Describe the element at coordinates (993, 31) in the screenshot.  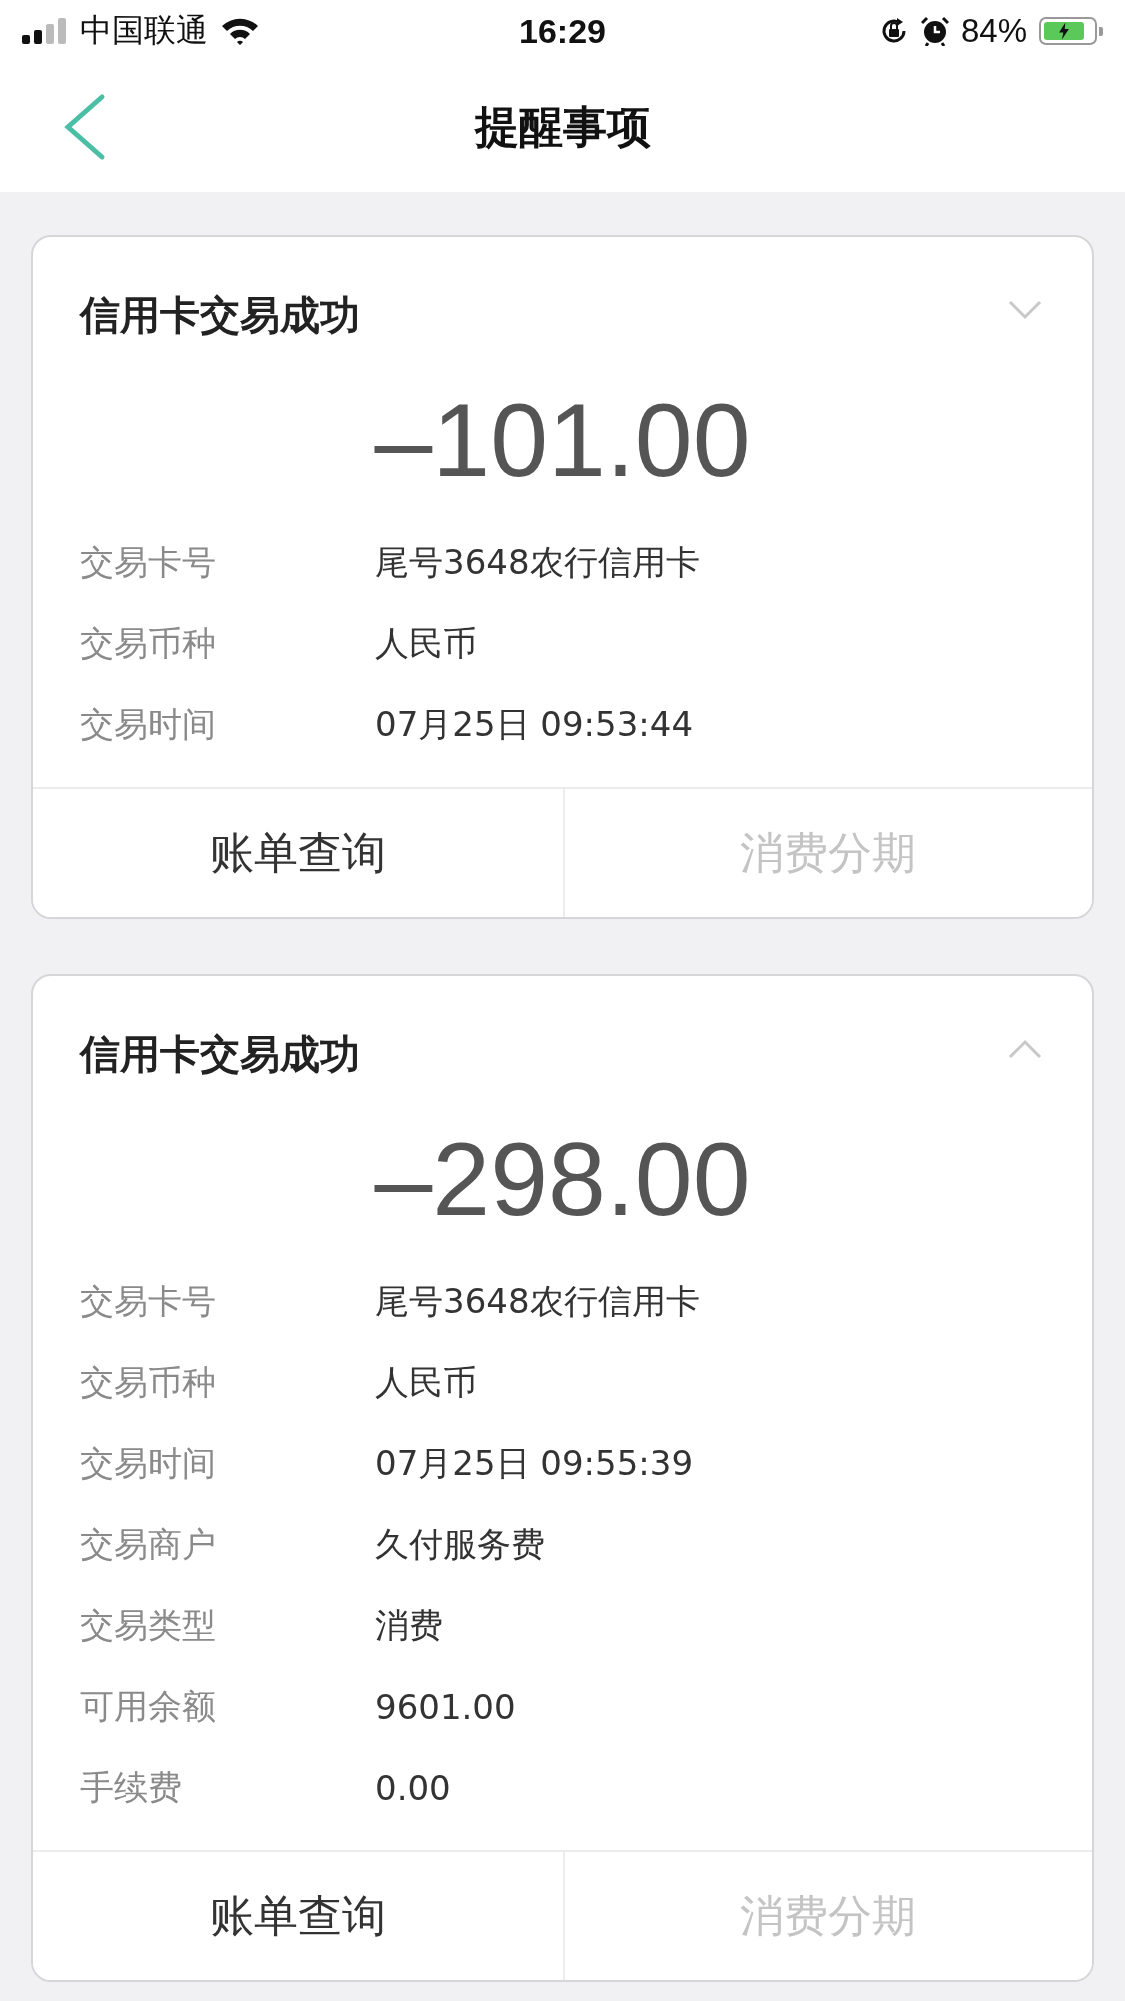
I see `battery-percent: 84%` at that location.